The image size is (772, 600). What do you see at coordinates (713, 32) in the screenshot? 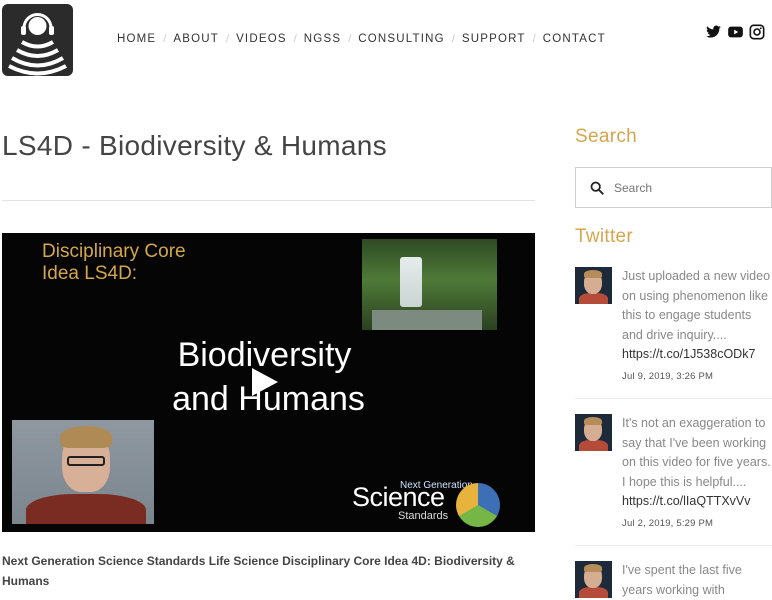
I see `twitter-icon` at bounding box center [713, 32].